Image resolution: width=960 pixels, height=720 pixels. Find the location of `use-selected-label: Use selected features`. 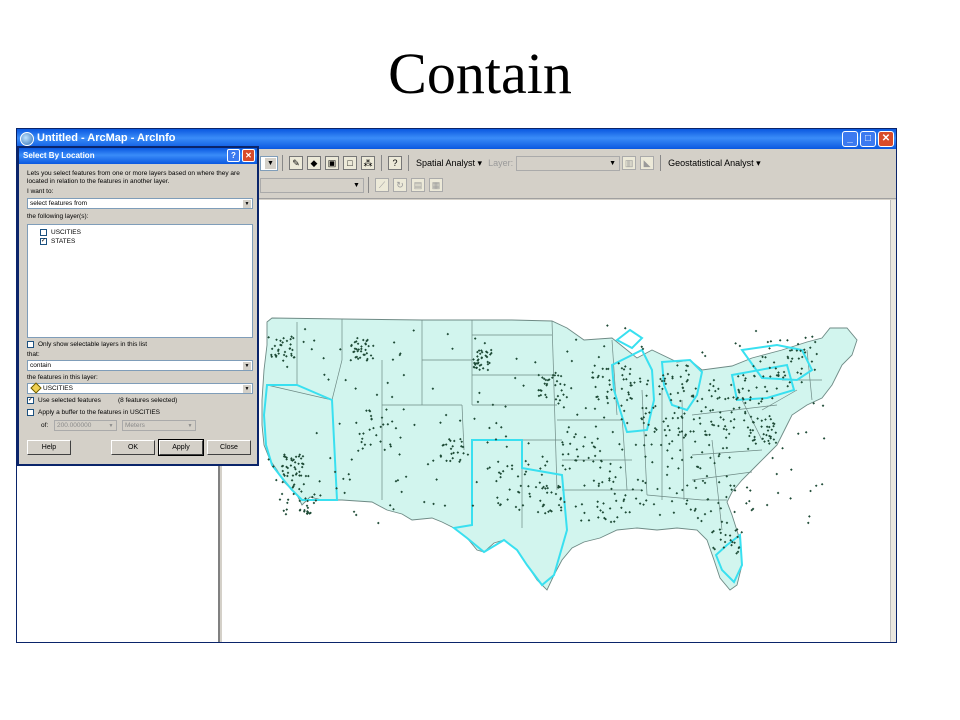

use-selected-label: Use selected features is located at coordinates (69, 400).